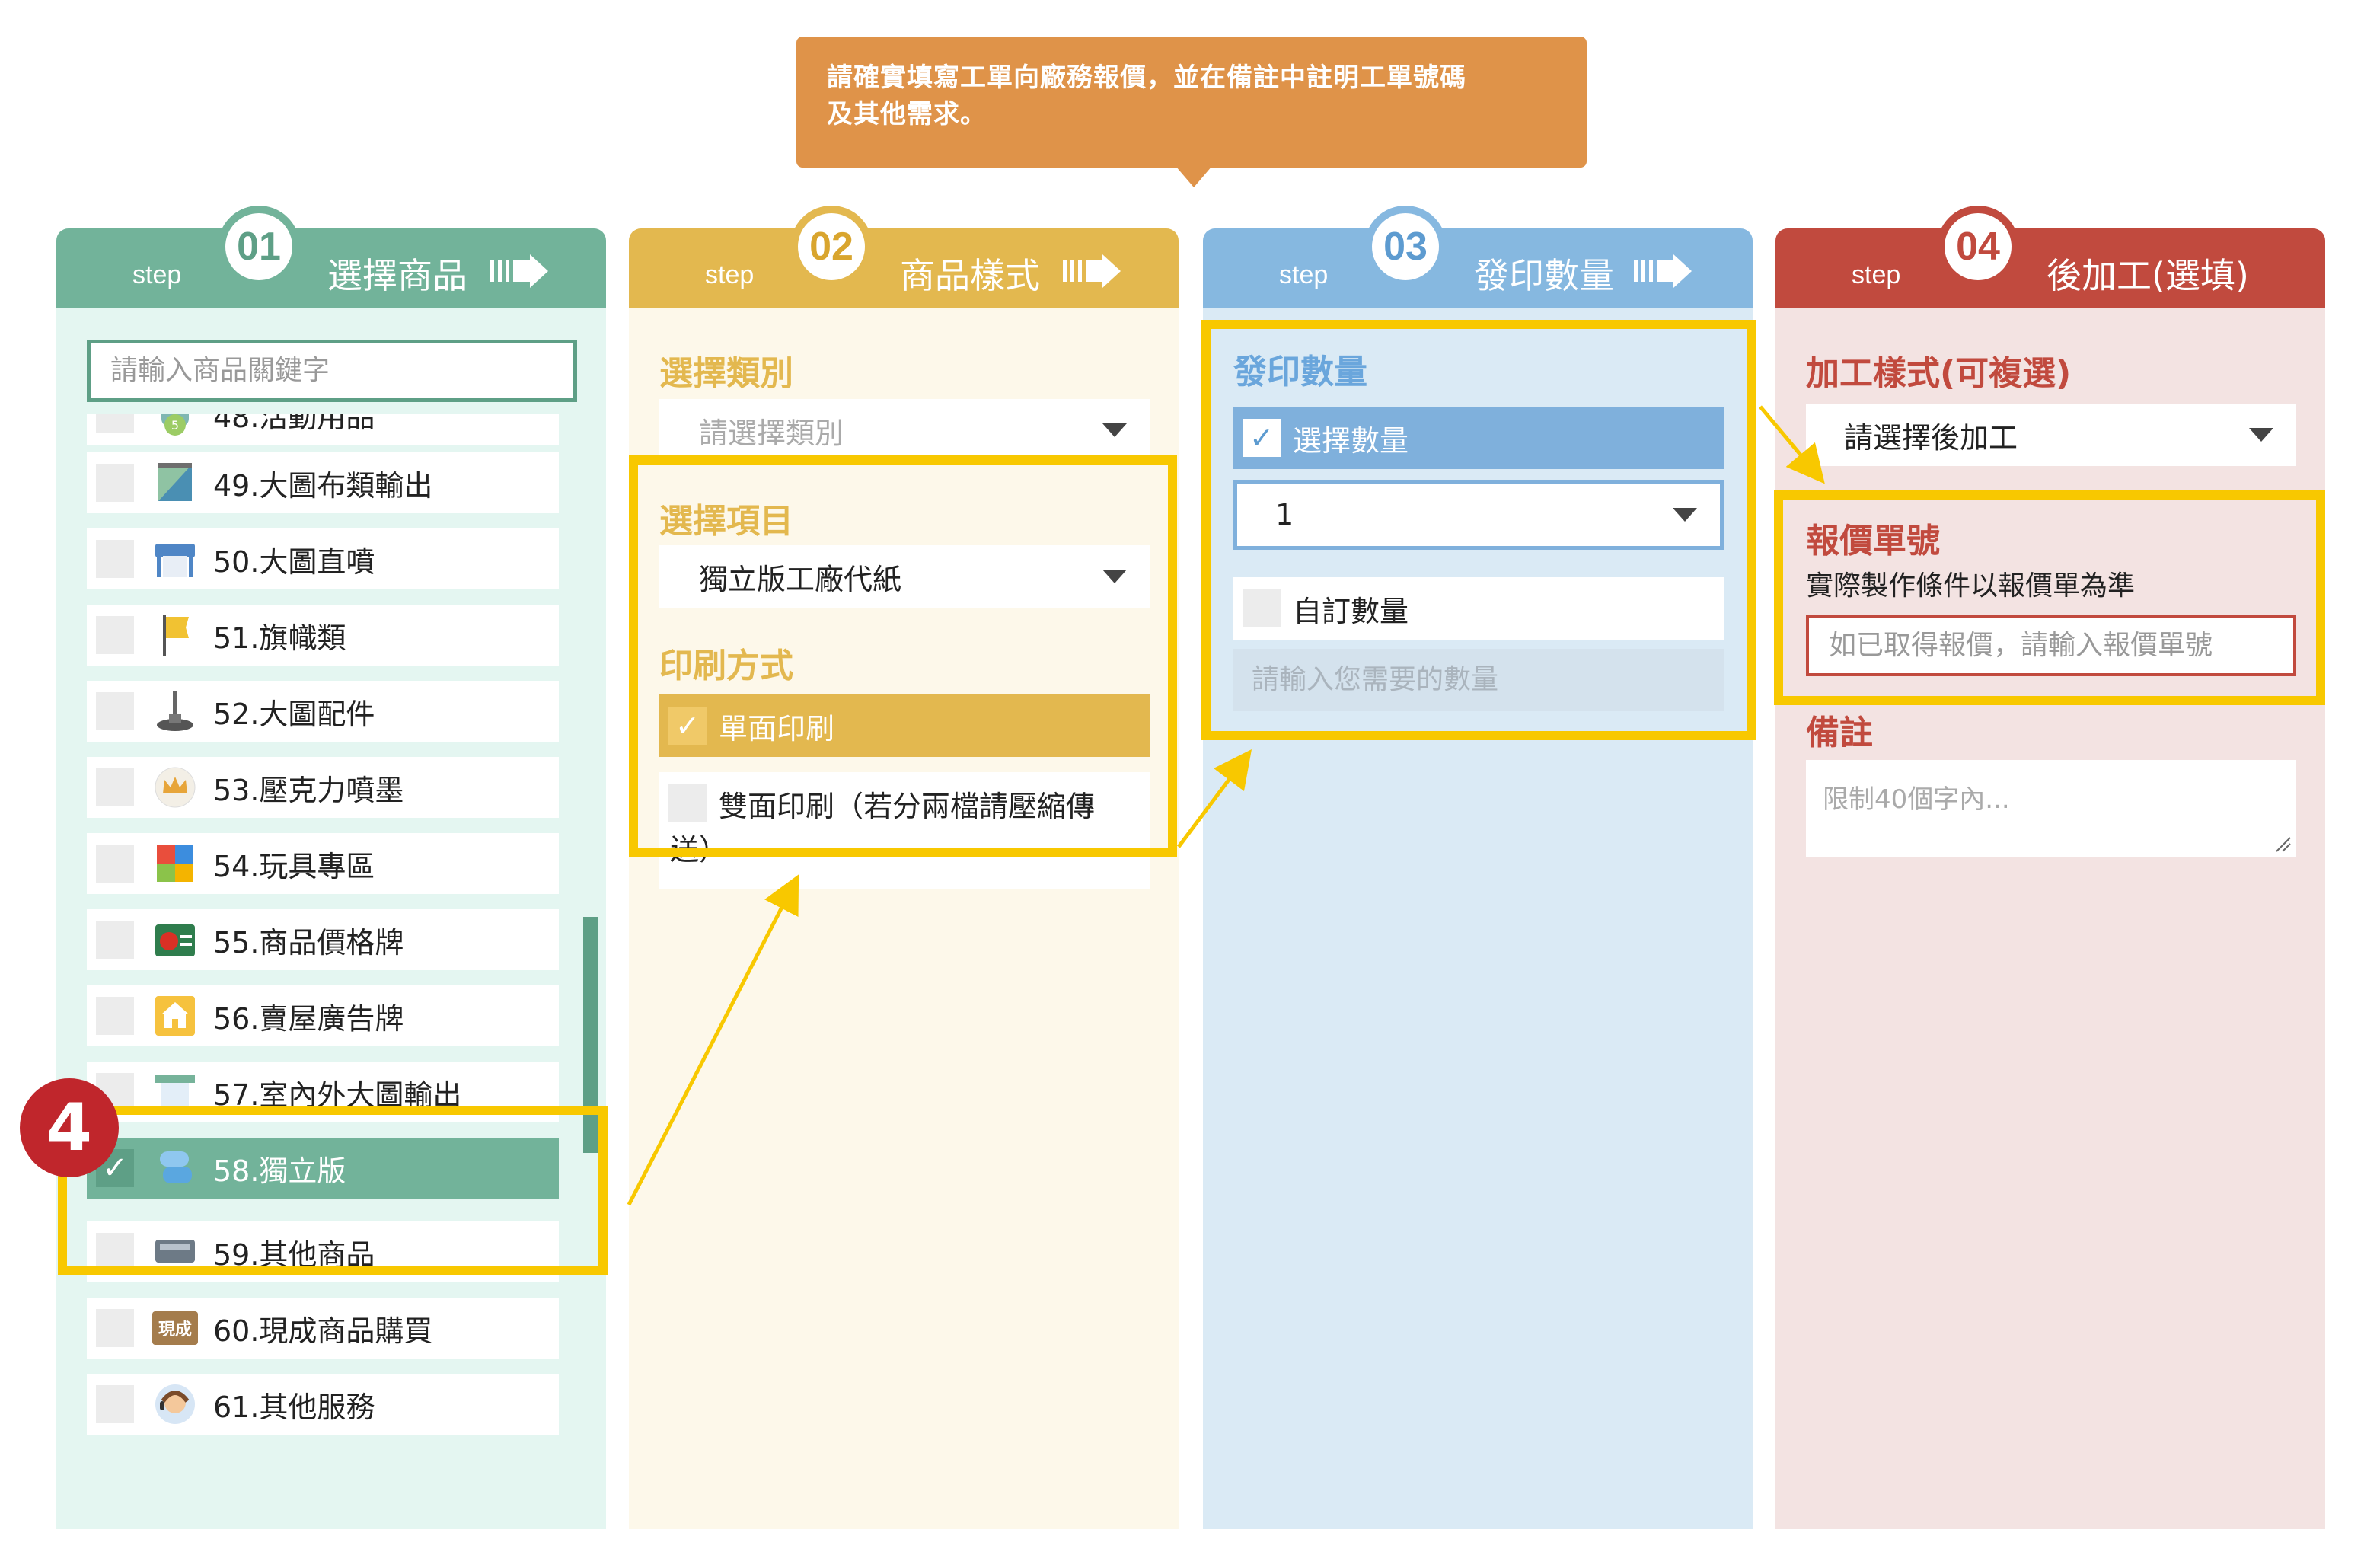 This screenshot has height=1555, width=2380. I want to click on arrow-to-quantity, so click(1214, 798).